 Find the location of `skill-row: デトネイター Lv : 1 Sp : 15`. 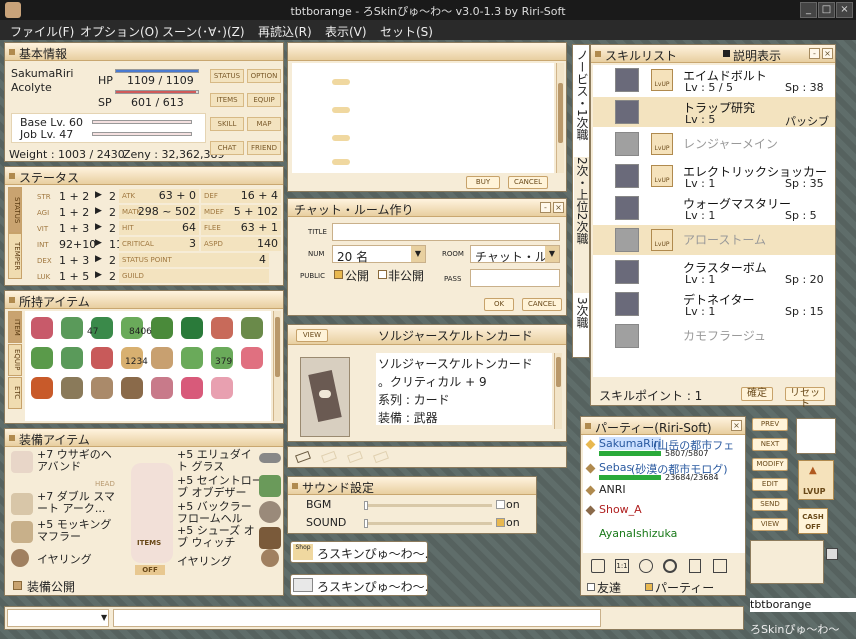

skill-row: デトネイター Lv : 1 Sp : 15 is located at coordinates (714, 304).